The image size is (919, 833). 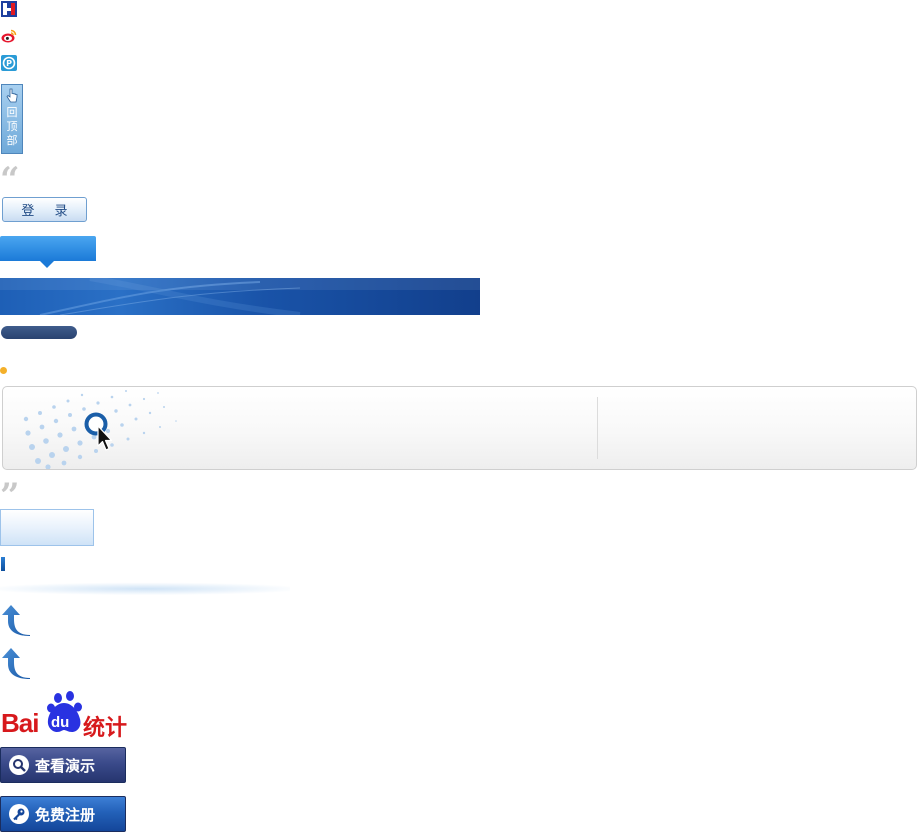 I want to click on pointer-hand-icon, so click(x=12, y=95).